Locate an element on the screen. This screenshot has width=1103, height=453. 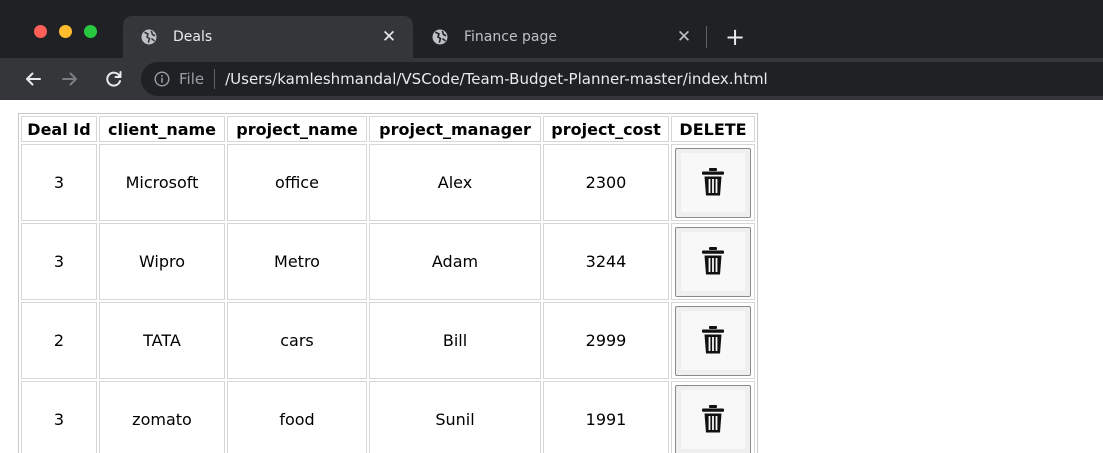
tab-title: Finance page is located at coordinates (510, 37).